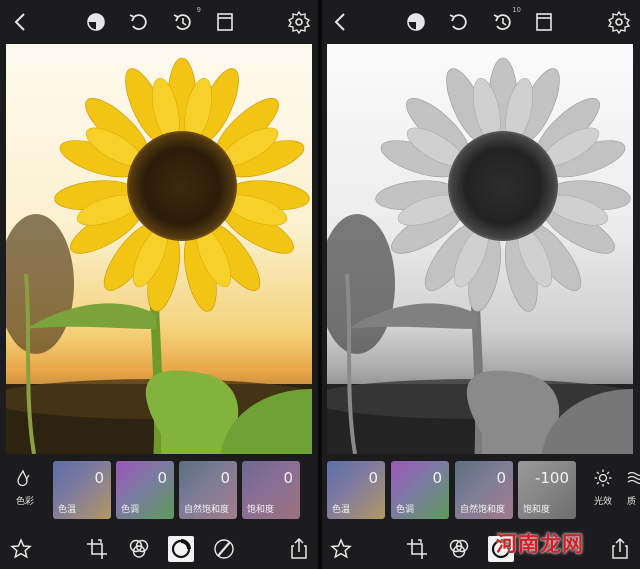 This screenshot has height=569, width=640. Describe the element at coordinates (547, 490) in the screenshot. I see `tile-saturation: -100 饱和度` at that location.